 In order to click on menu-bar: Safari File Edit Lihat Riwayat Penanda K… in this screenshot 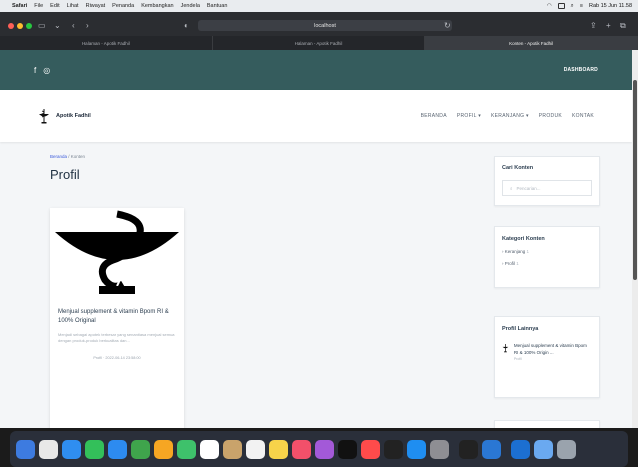, I will do `click(319, 6)`.